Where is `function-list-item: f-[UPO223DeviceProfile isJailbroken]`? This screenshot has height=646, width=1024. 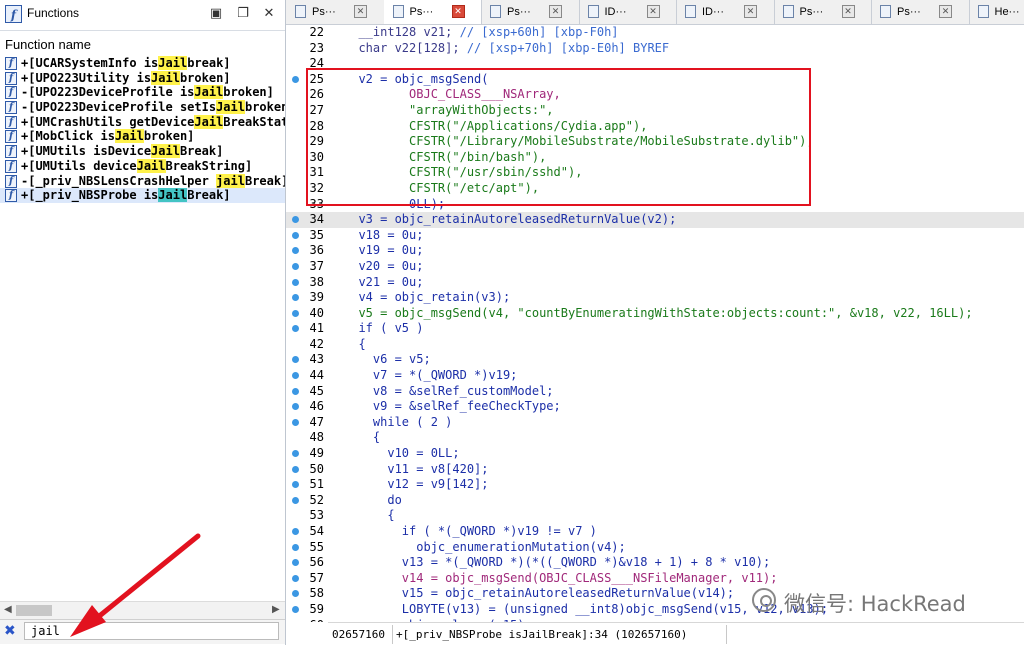
function-list-item: f-[UPO223DeviceProfile isJailbroken] is located at coordinates (142, 92).